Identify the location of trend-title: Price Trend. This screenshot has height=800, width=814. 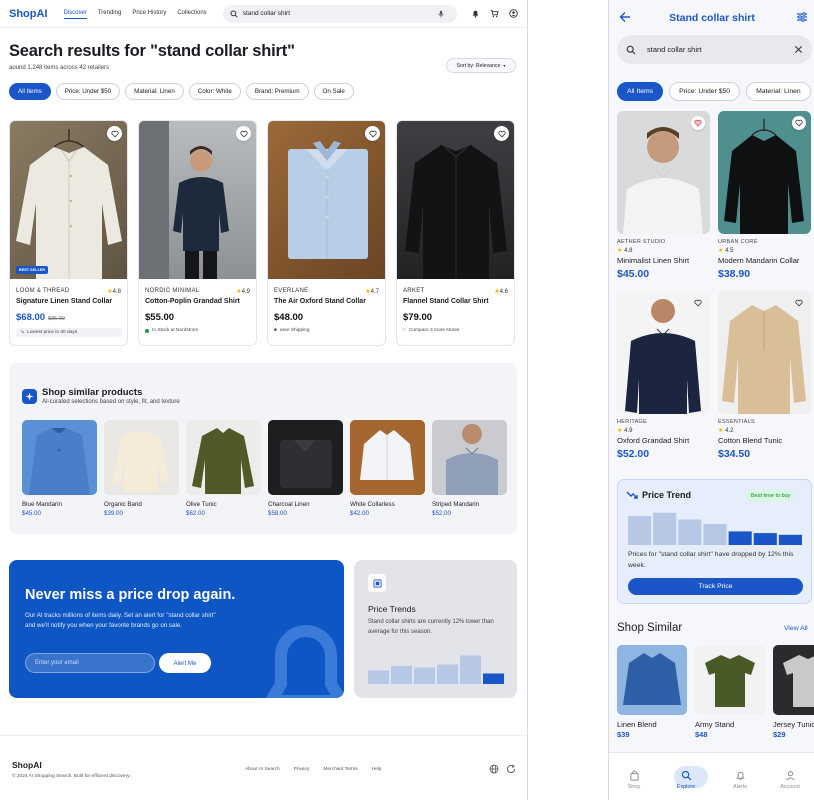
(667, 495).